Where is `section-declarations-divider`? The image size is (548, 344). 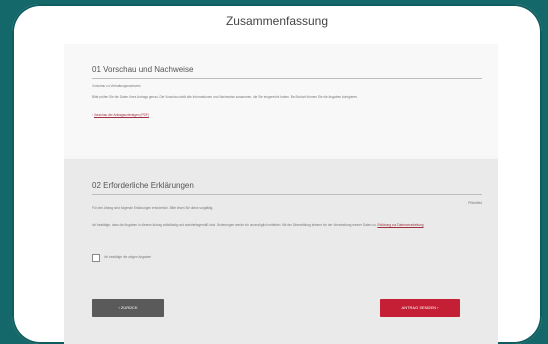 section-declarations-divider is located at coordinates (287, 194).